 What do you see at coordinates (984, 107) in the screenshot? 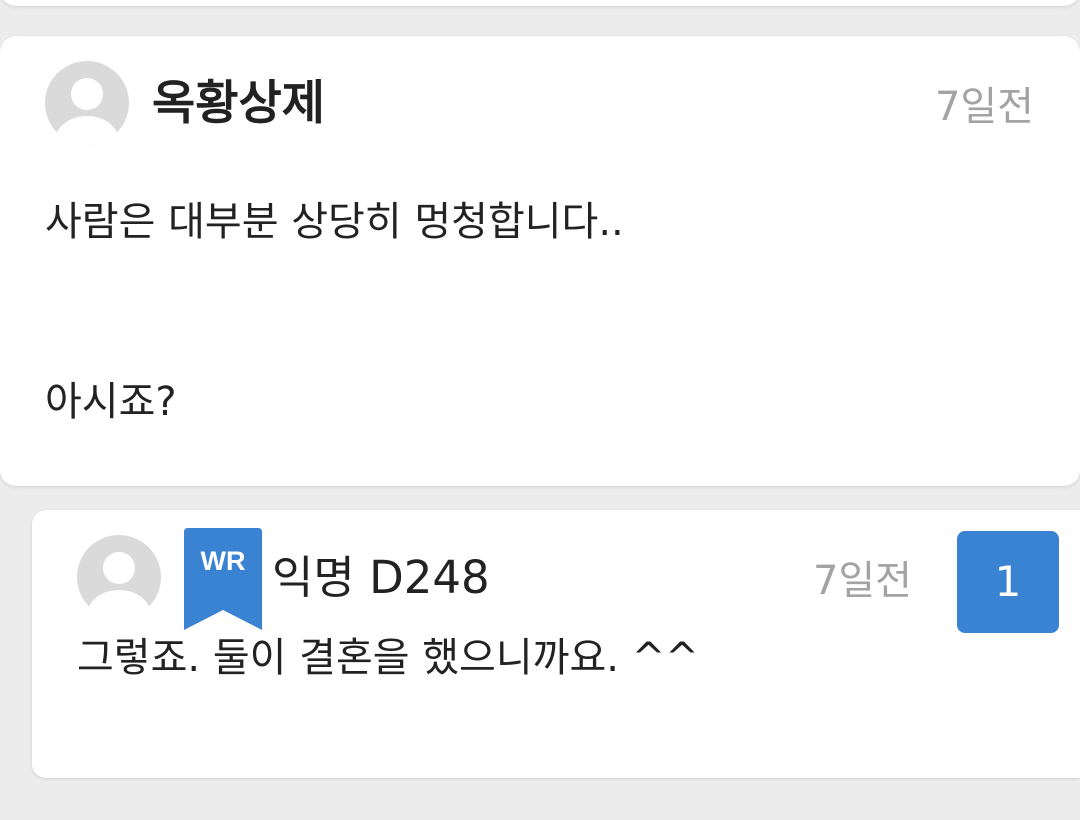
I see `comment-time: 7일전` at bounding box center [984, 107].